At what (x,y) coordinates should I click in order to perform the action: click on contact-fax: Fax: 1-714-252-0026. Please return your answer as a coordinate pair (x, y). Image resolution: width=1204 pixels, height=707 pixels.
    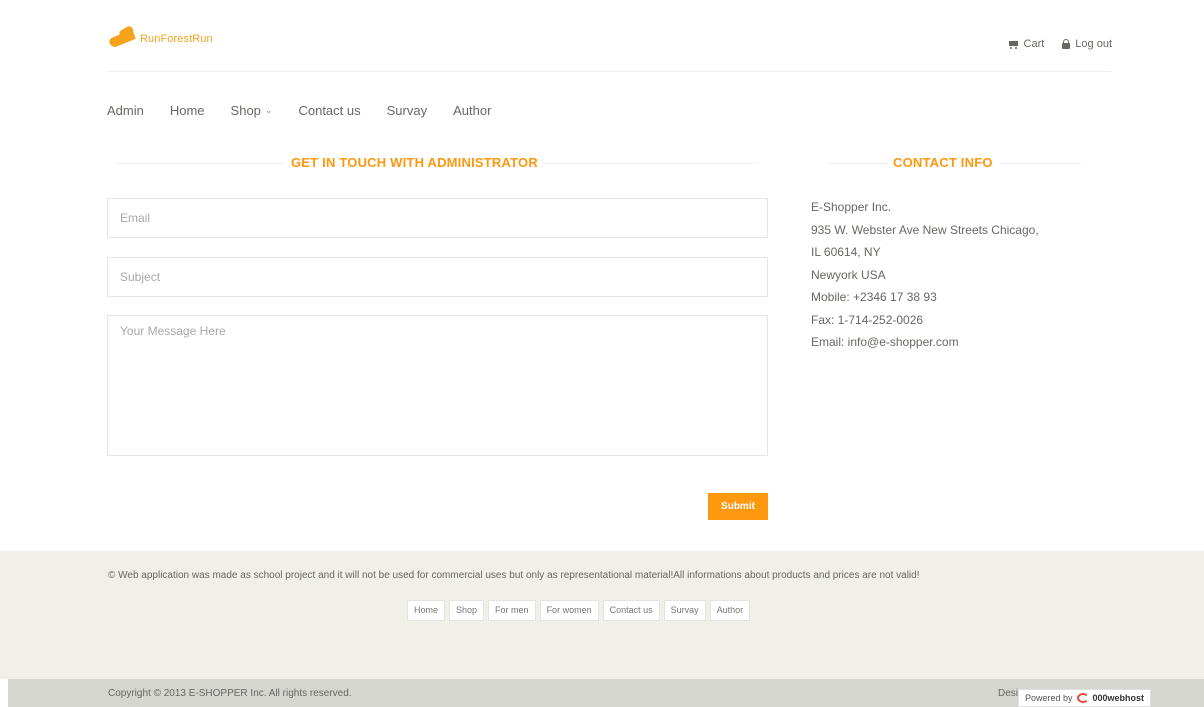
    Looking at the image, I should click on (867, 319).